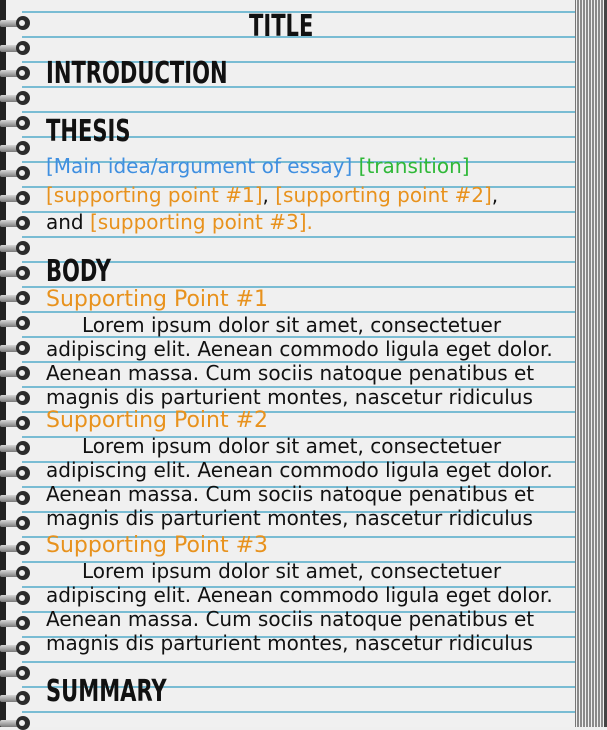  I want to click on section-heading-thesis: THESIS, so click(88, 131).